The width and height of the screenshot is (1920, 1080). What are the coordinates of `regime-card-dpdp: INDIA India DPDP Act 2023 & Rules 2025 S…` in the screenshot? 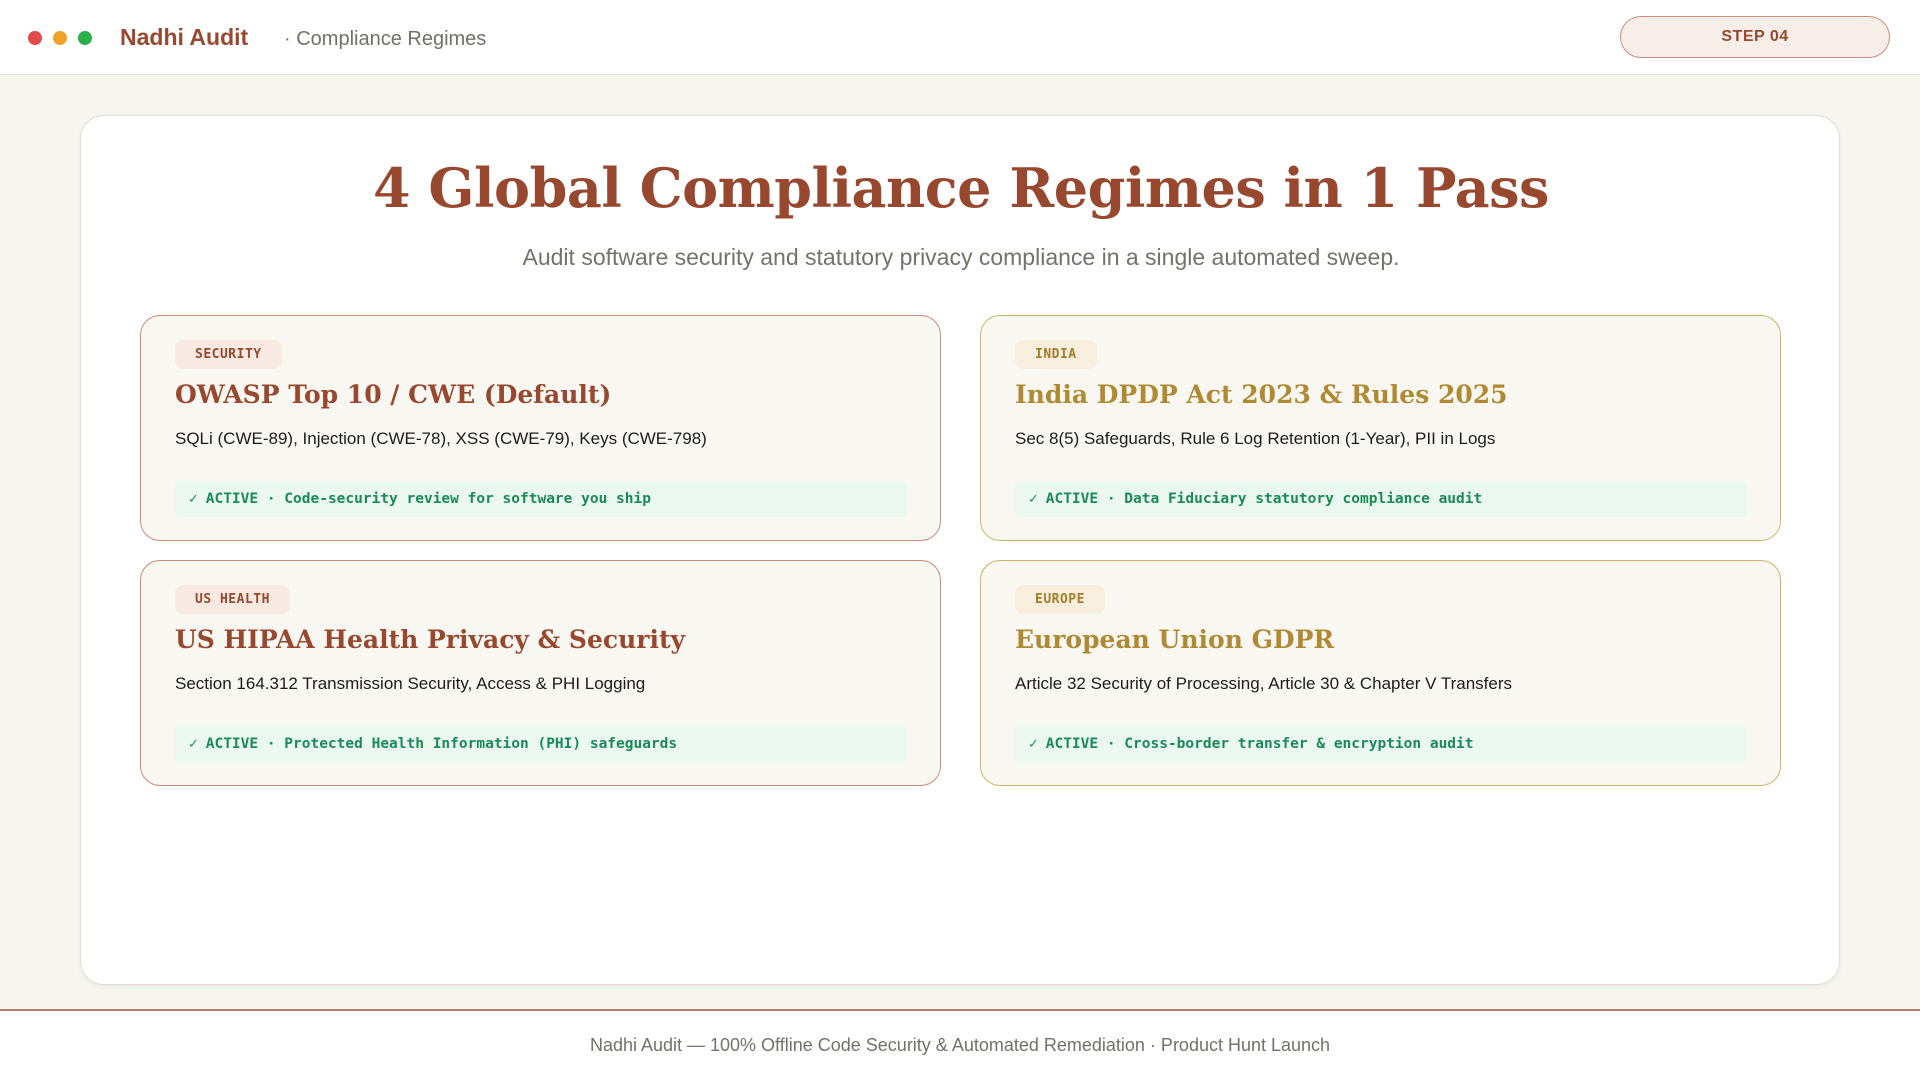 It's located at (1380, 428).